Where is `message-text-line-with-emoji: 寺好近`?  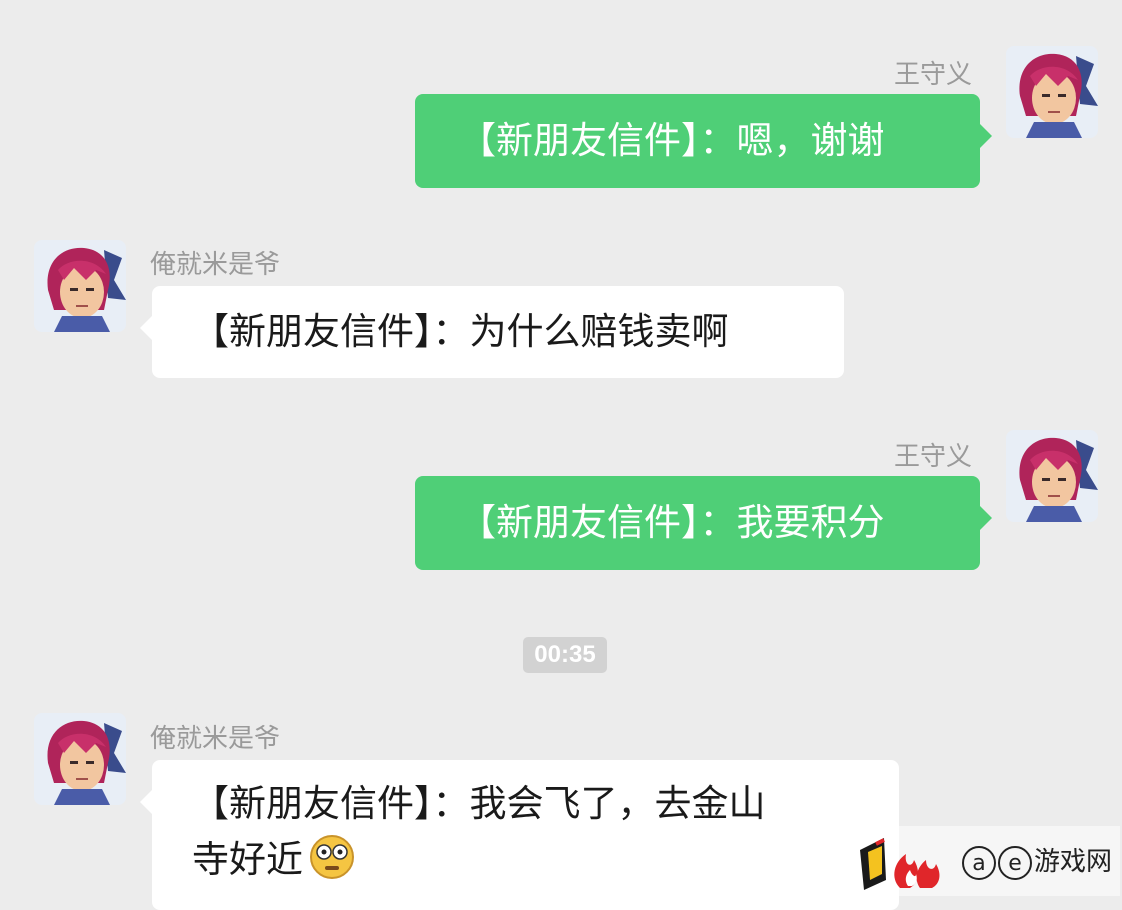
message-text-line-with-emoji: 寺好近 is located at coordinates (531, 860).